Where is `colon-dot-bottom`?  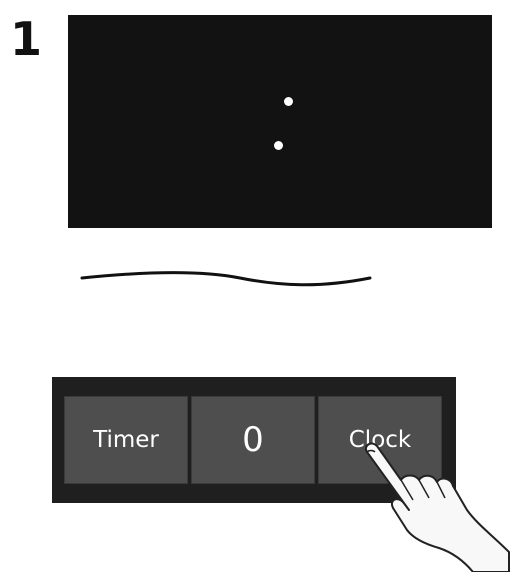 colon-dot-bottom is located at coordinates (278, 145).